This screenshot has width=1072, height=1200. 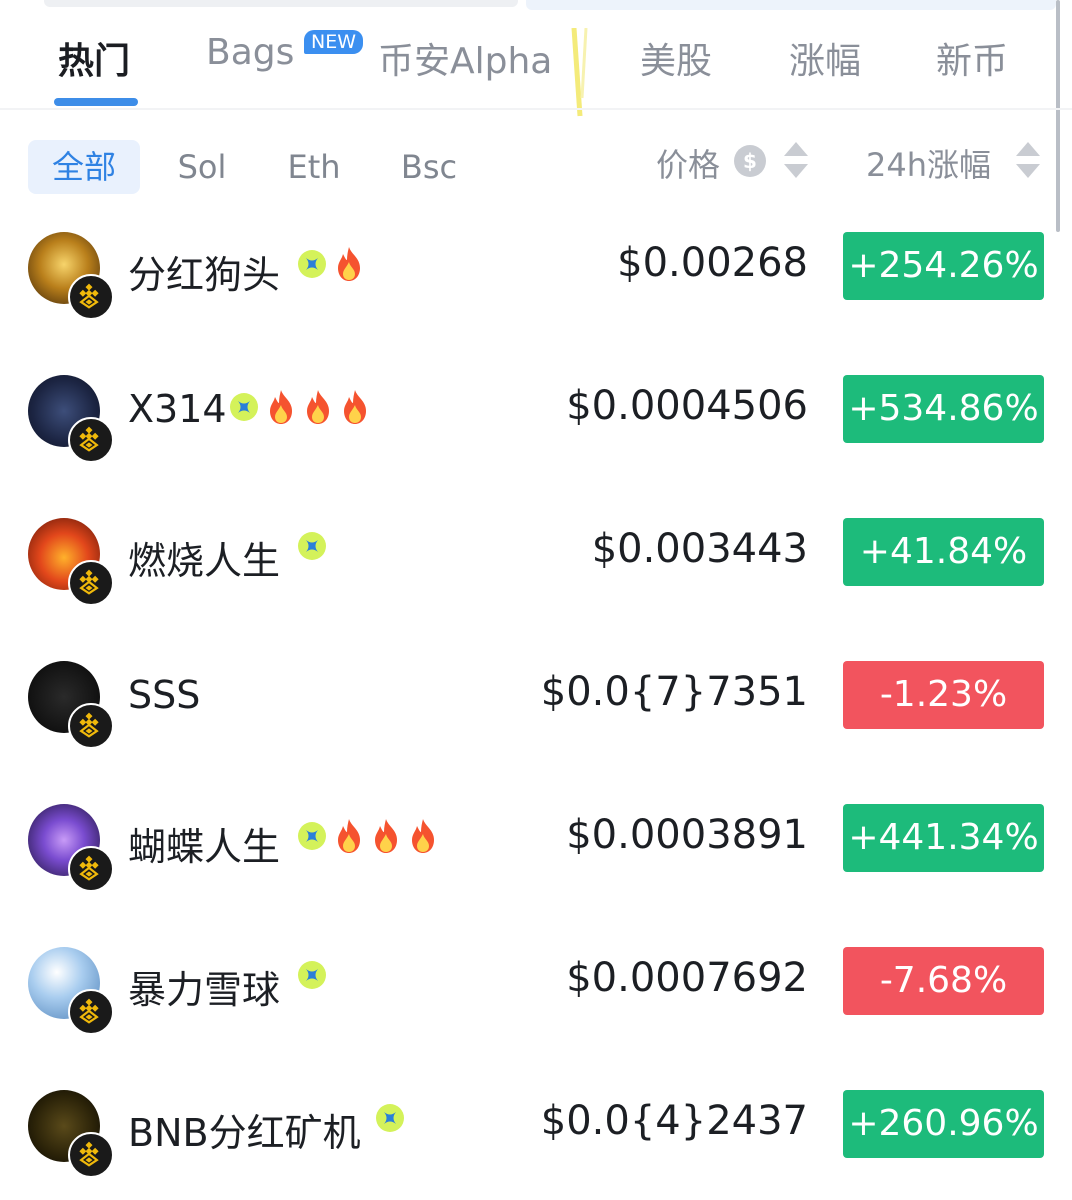 What do you see at coordinates (314, 167) in the screenshot?
I see `filter-eth: Eth` at bounding box center [314, 167].